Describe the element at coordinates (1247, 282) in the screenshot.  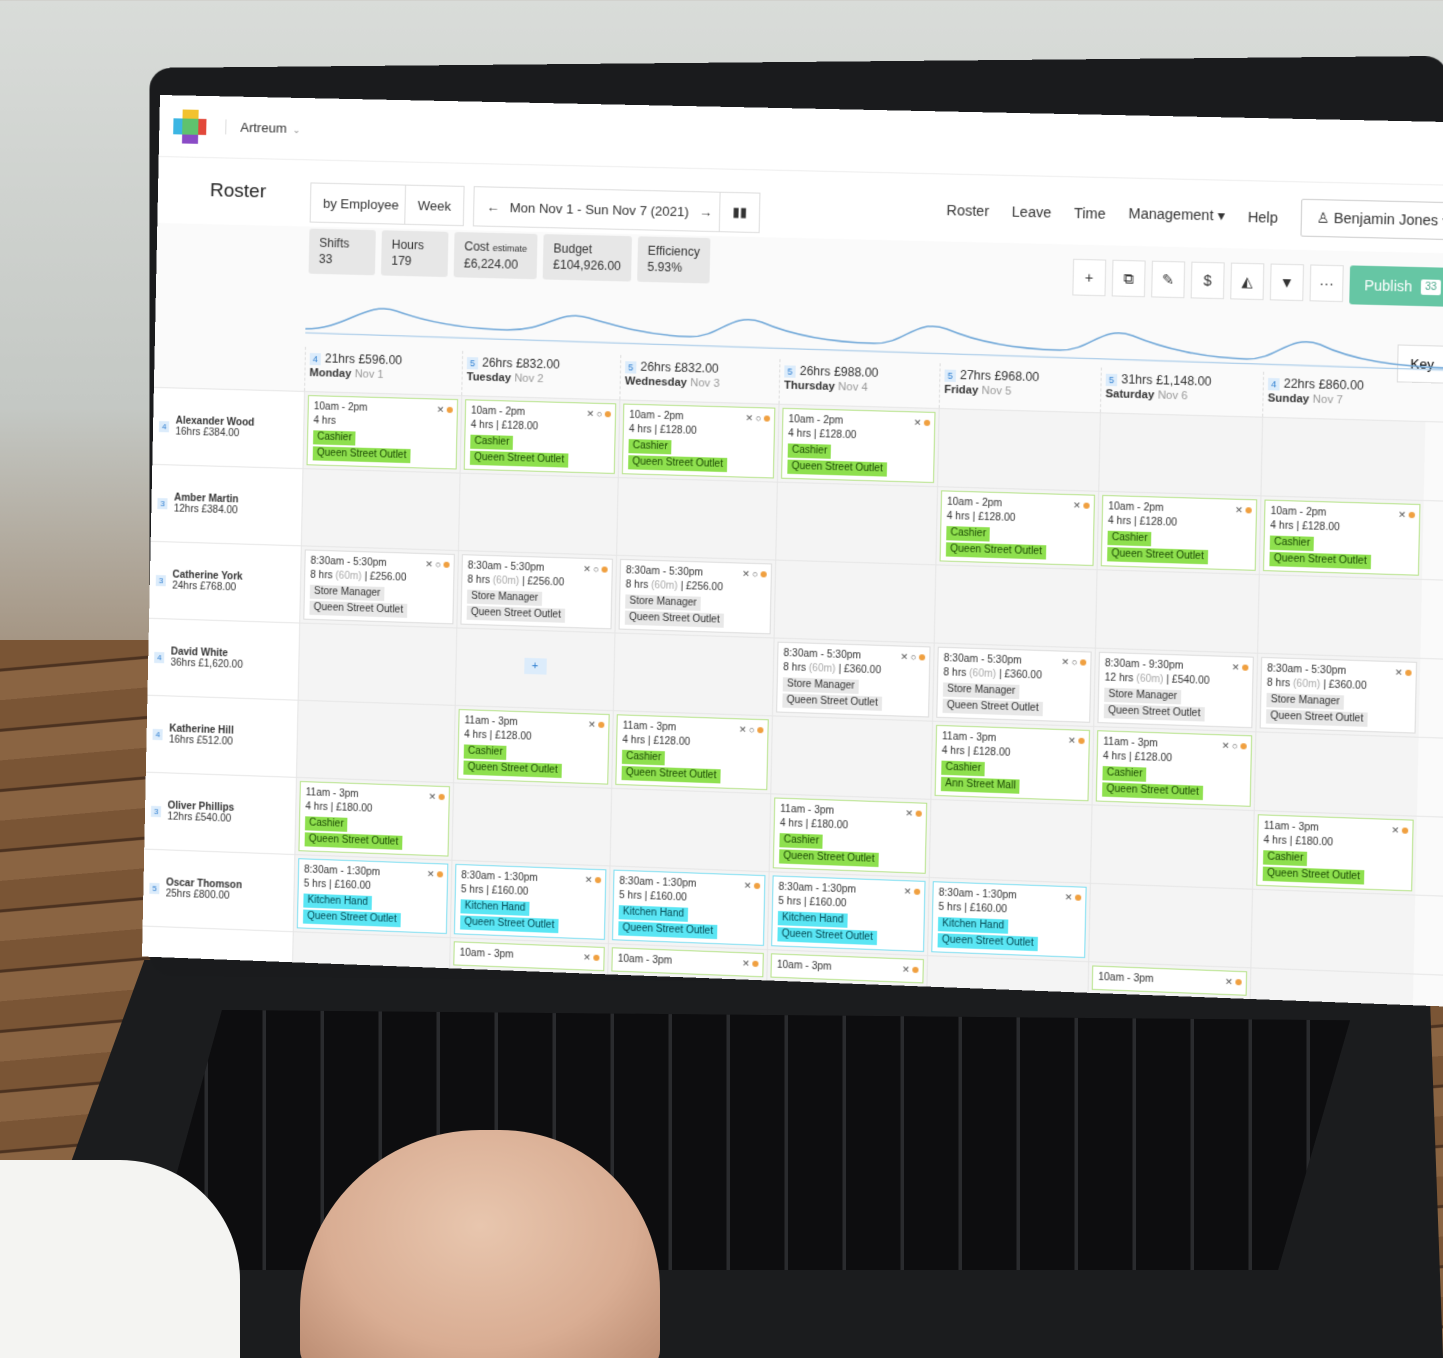
I see `area-chart-icon: ◭` at that location.